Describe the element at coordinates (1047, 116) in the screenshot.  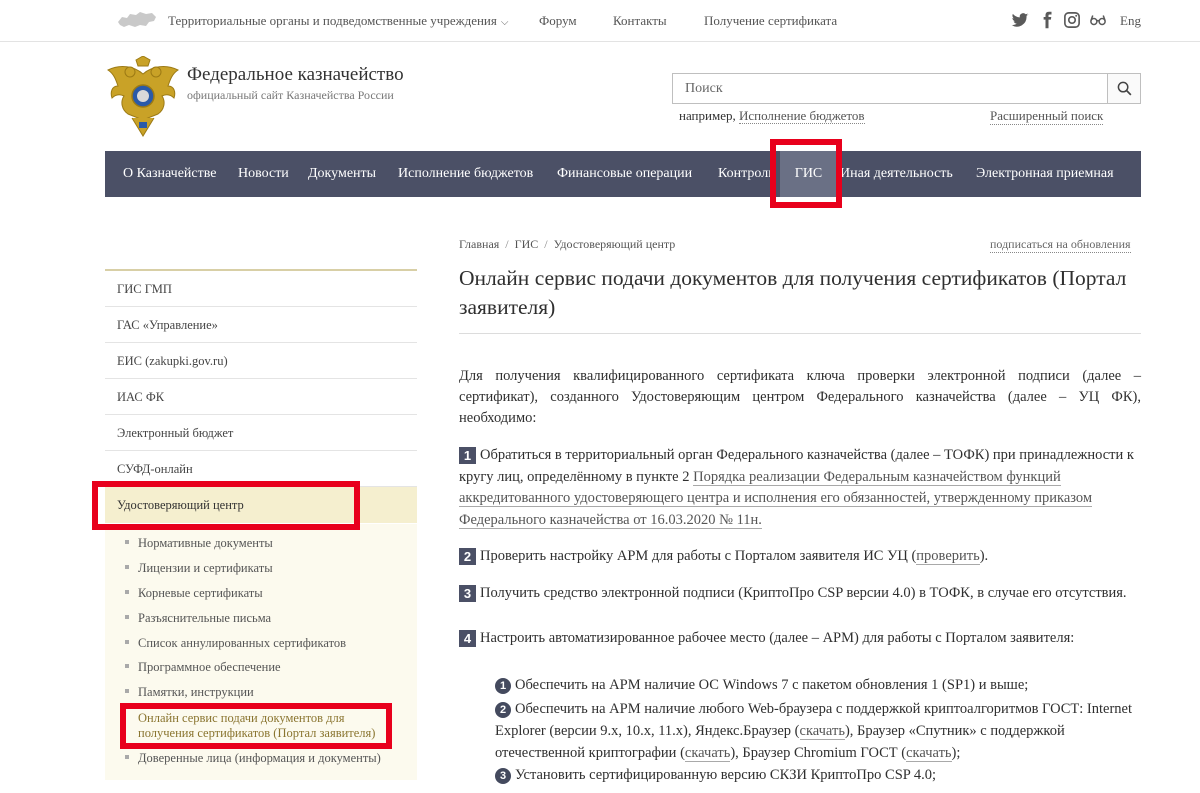
I see `advanced-search-link: Расширенный поиск` at that location.